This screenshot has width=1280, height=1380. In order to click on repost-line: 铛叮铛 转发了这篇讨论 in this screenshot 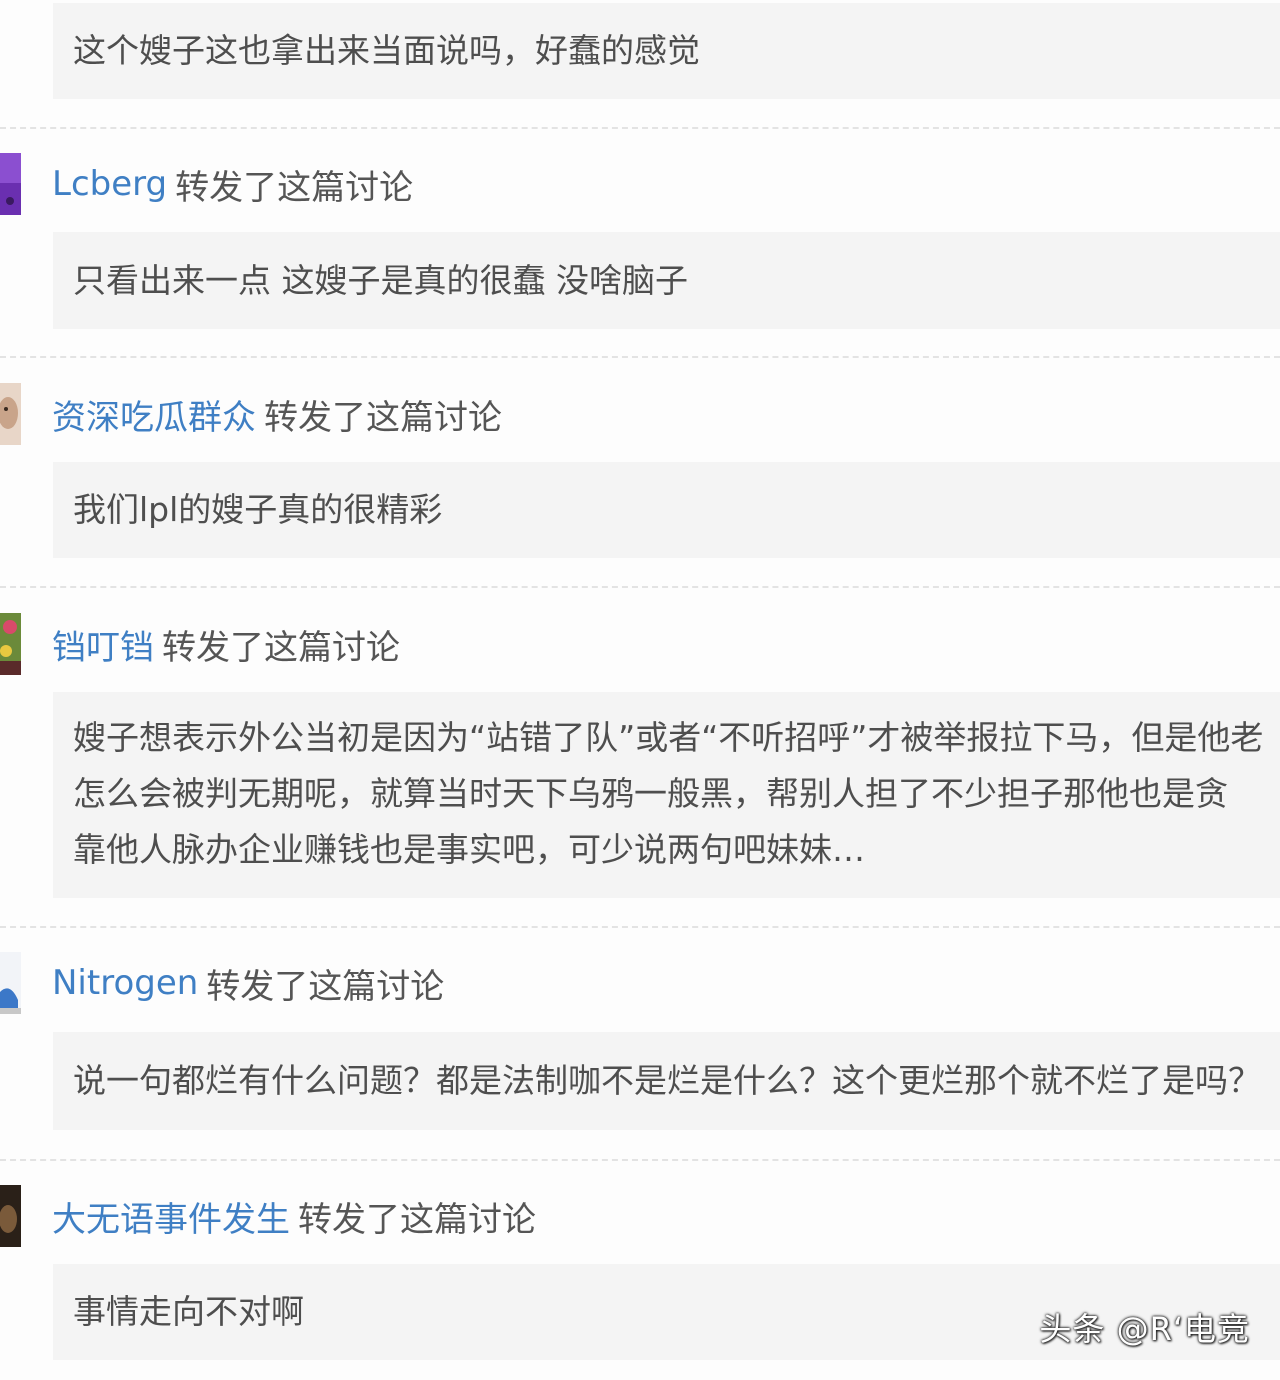, I will do `click(226, 644)`.